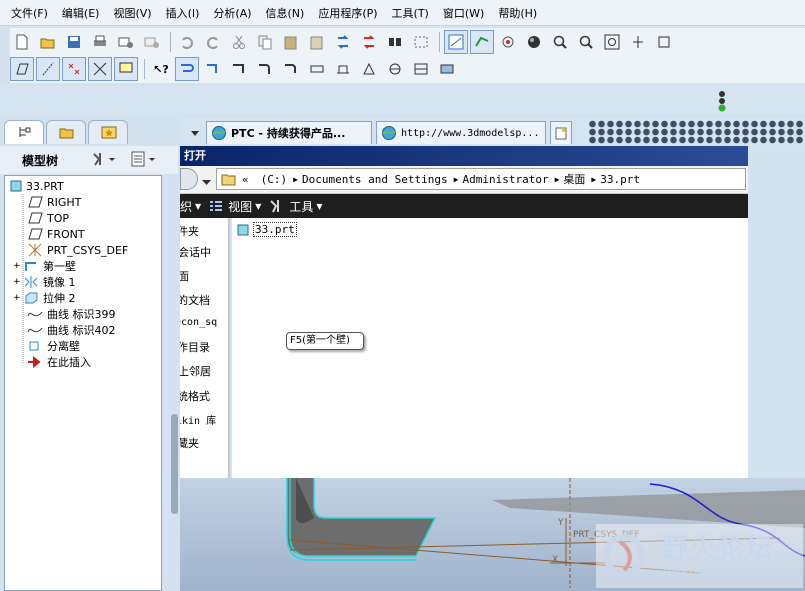 The width and height of the screenshot is (805, 591). I want to click on tree-item-insert-here: 在此插入, so click(59, 362).